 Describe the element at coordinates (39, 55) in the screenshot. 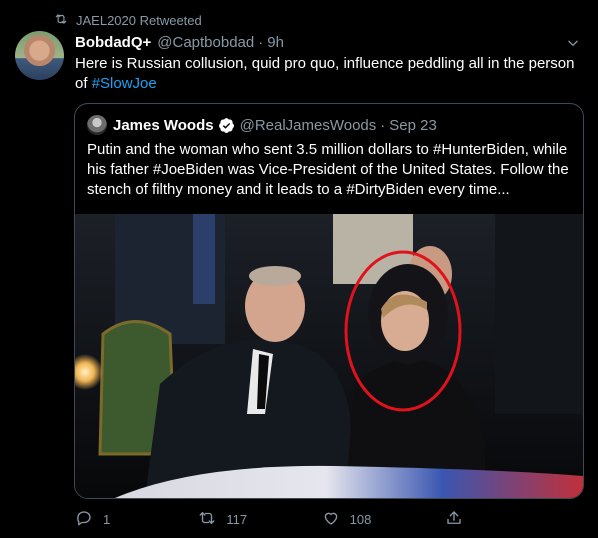

I see `author-avatar` at that location.